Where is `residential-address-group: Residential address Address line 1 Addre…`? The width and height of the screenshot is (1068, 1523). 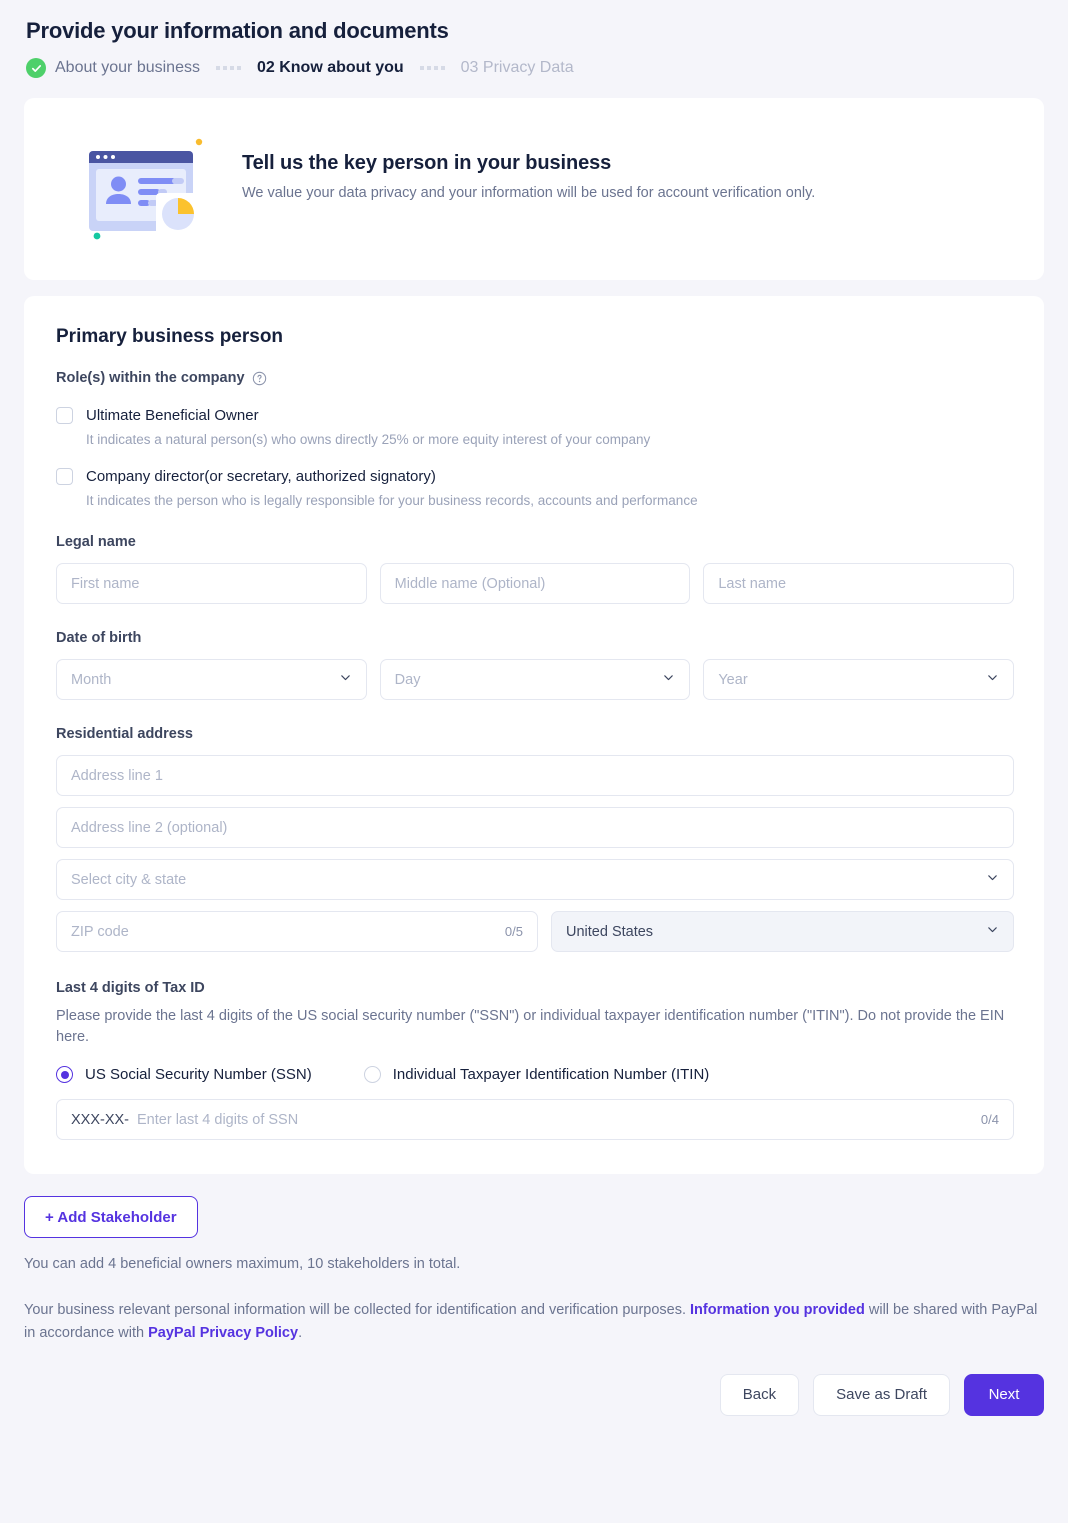
residential-address-group: Residential address Address line 1 Addre… is located at coordinates (534, 839).